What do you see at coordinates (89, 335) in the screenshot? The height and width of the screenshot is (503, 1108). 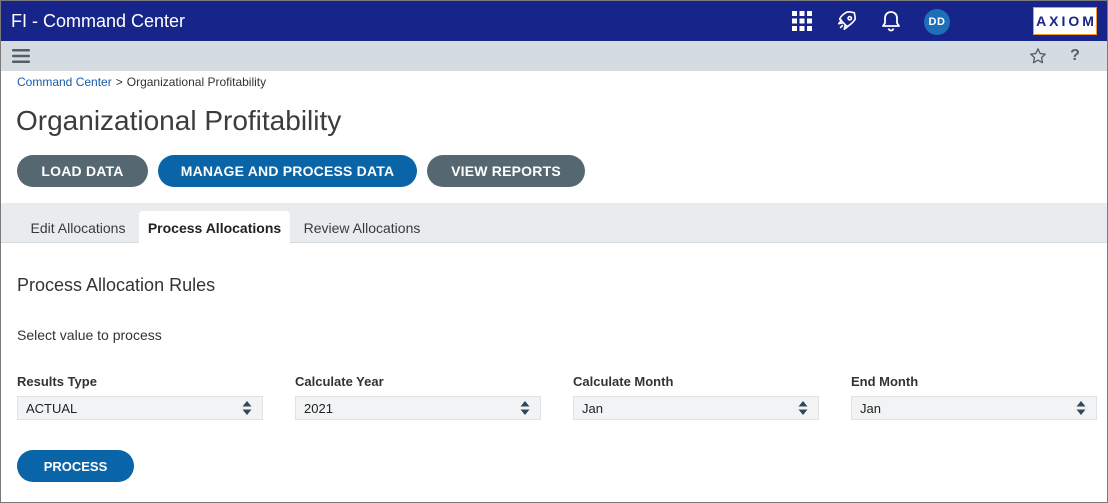 I see `helper-text: Select value to process` at bounding box center [89, 335].